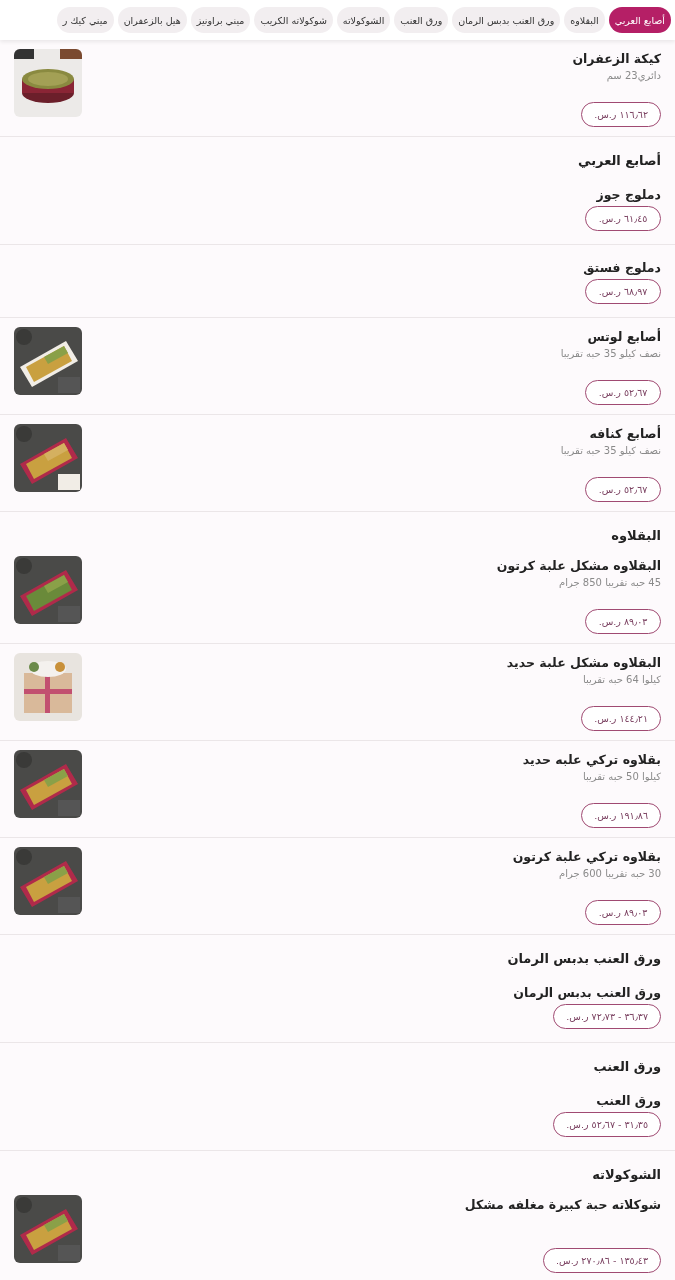  Describe the element at coordinates (623, 291) in the screenshot. I see `price-button: ٦٨٫٩٧ ر.س.` at that location.